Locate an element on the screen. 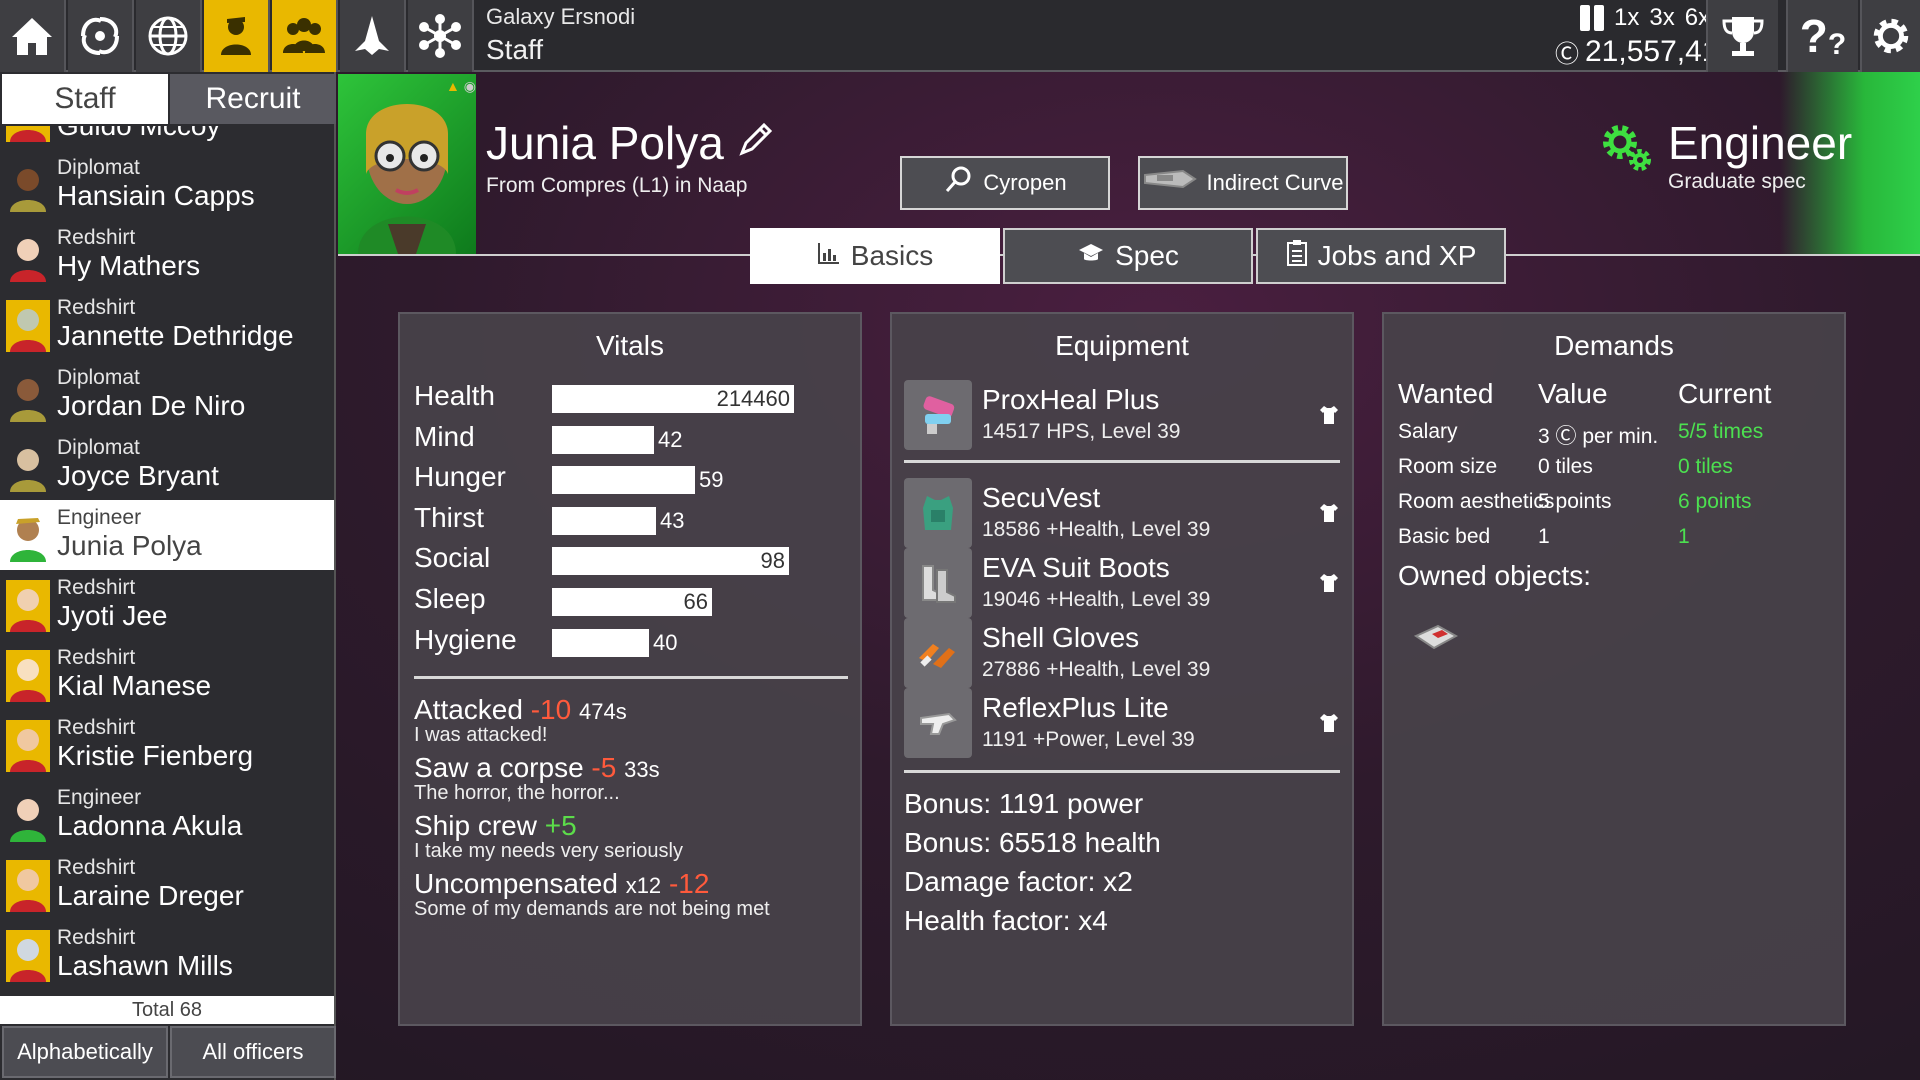 The image size is (1920, 1080). equipment-name: ProxHeal Plus is located at coordinates (1071, 399).